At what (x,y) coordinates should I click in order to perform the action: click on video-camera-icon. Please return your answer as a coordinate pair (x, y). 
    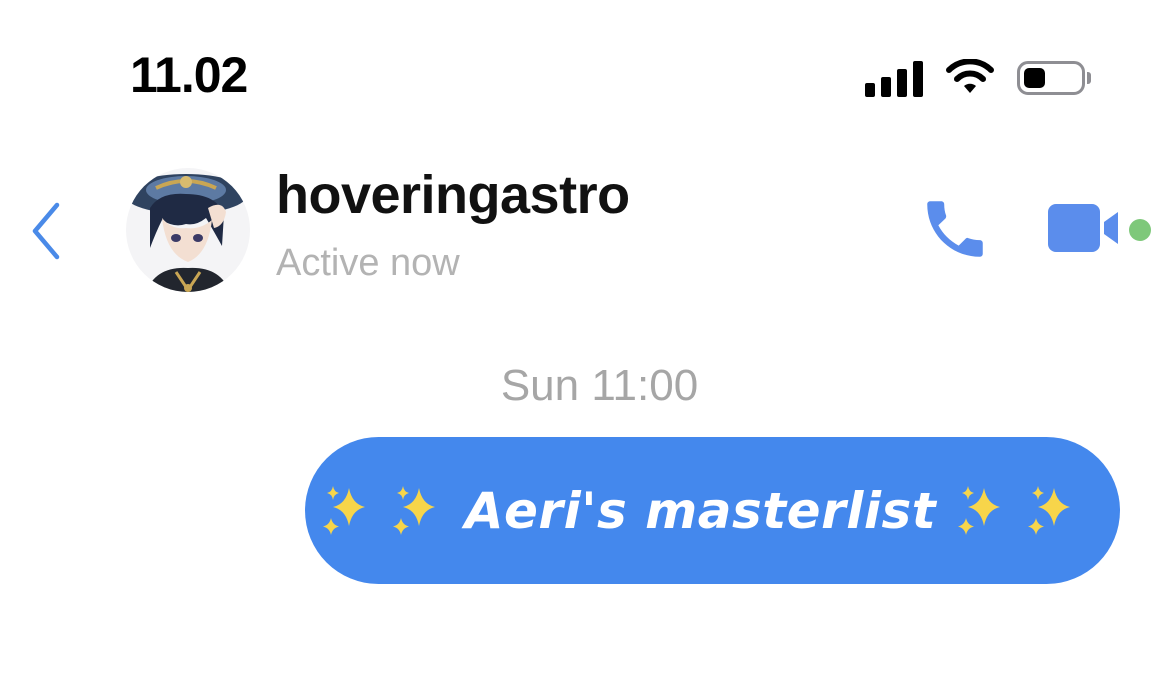
    Looking at the image, I should click on (1083, 228).